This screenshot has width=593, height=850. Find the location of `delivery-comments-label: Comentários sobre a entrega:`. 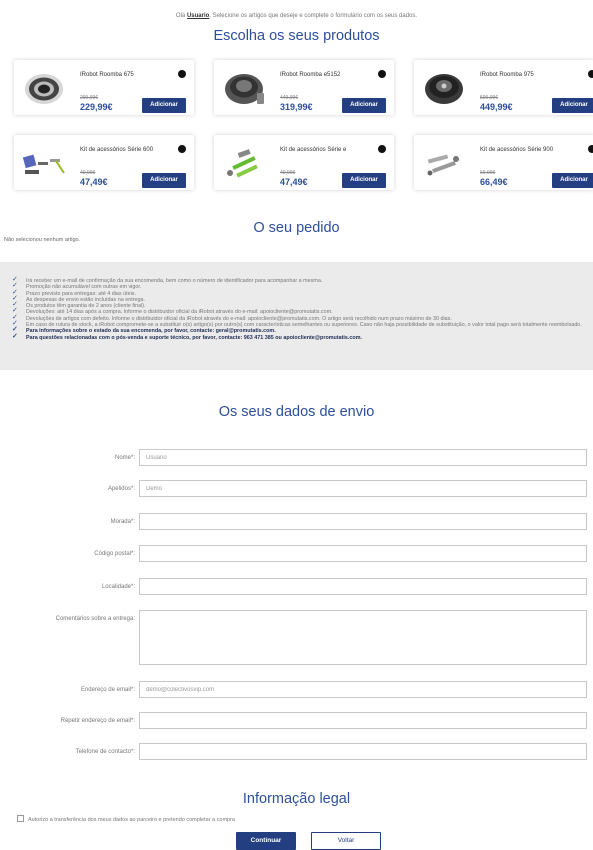

delivery-comments-label: Comentários sobre a entrega: is located at coordinates (95, 619).